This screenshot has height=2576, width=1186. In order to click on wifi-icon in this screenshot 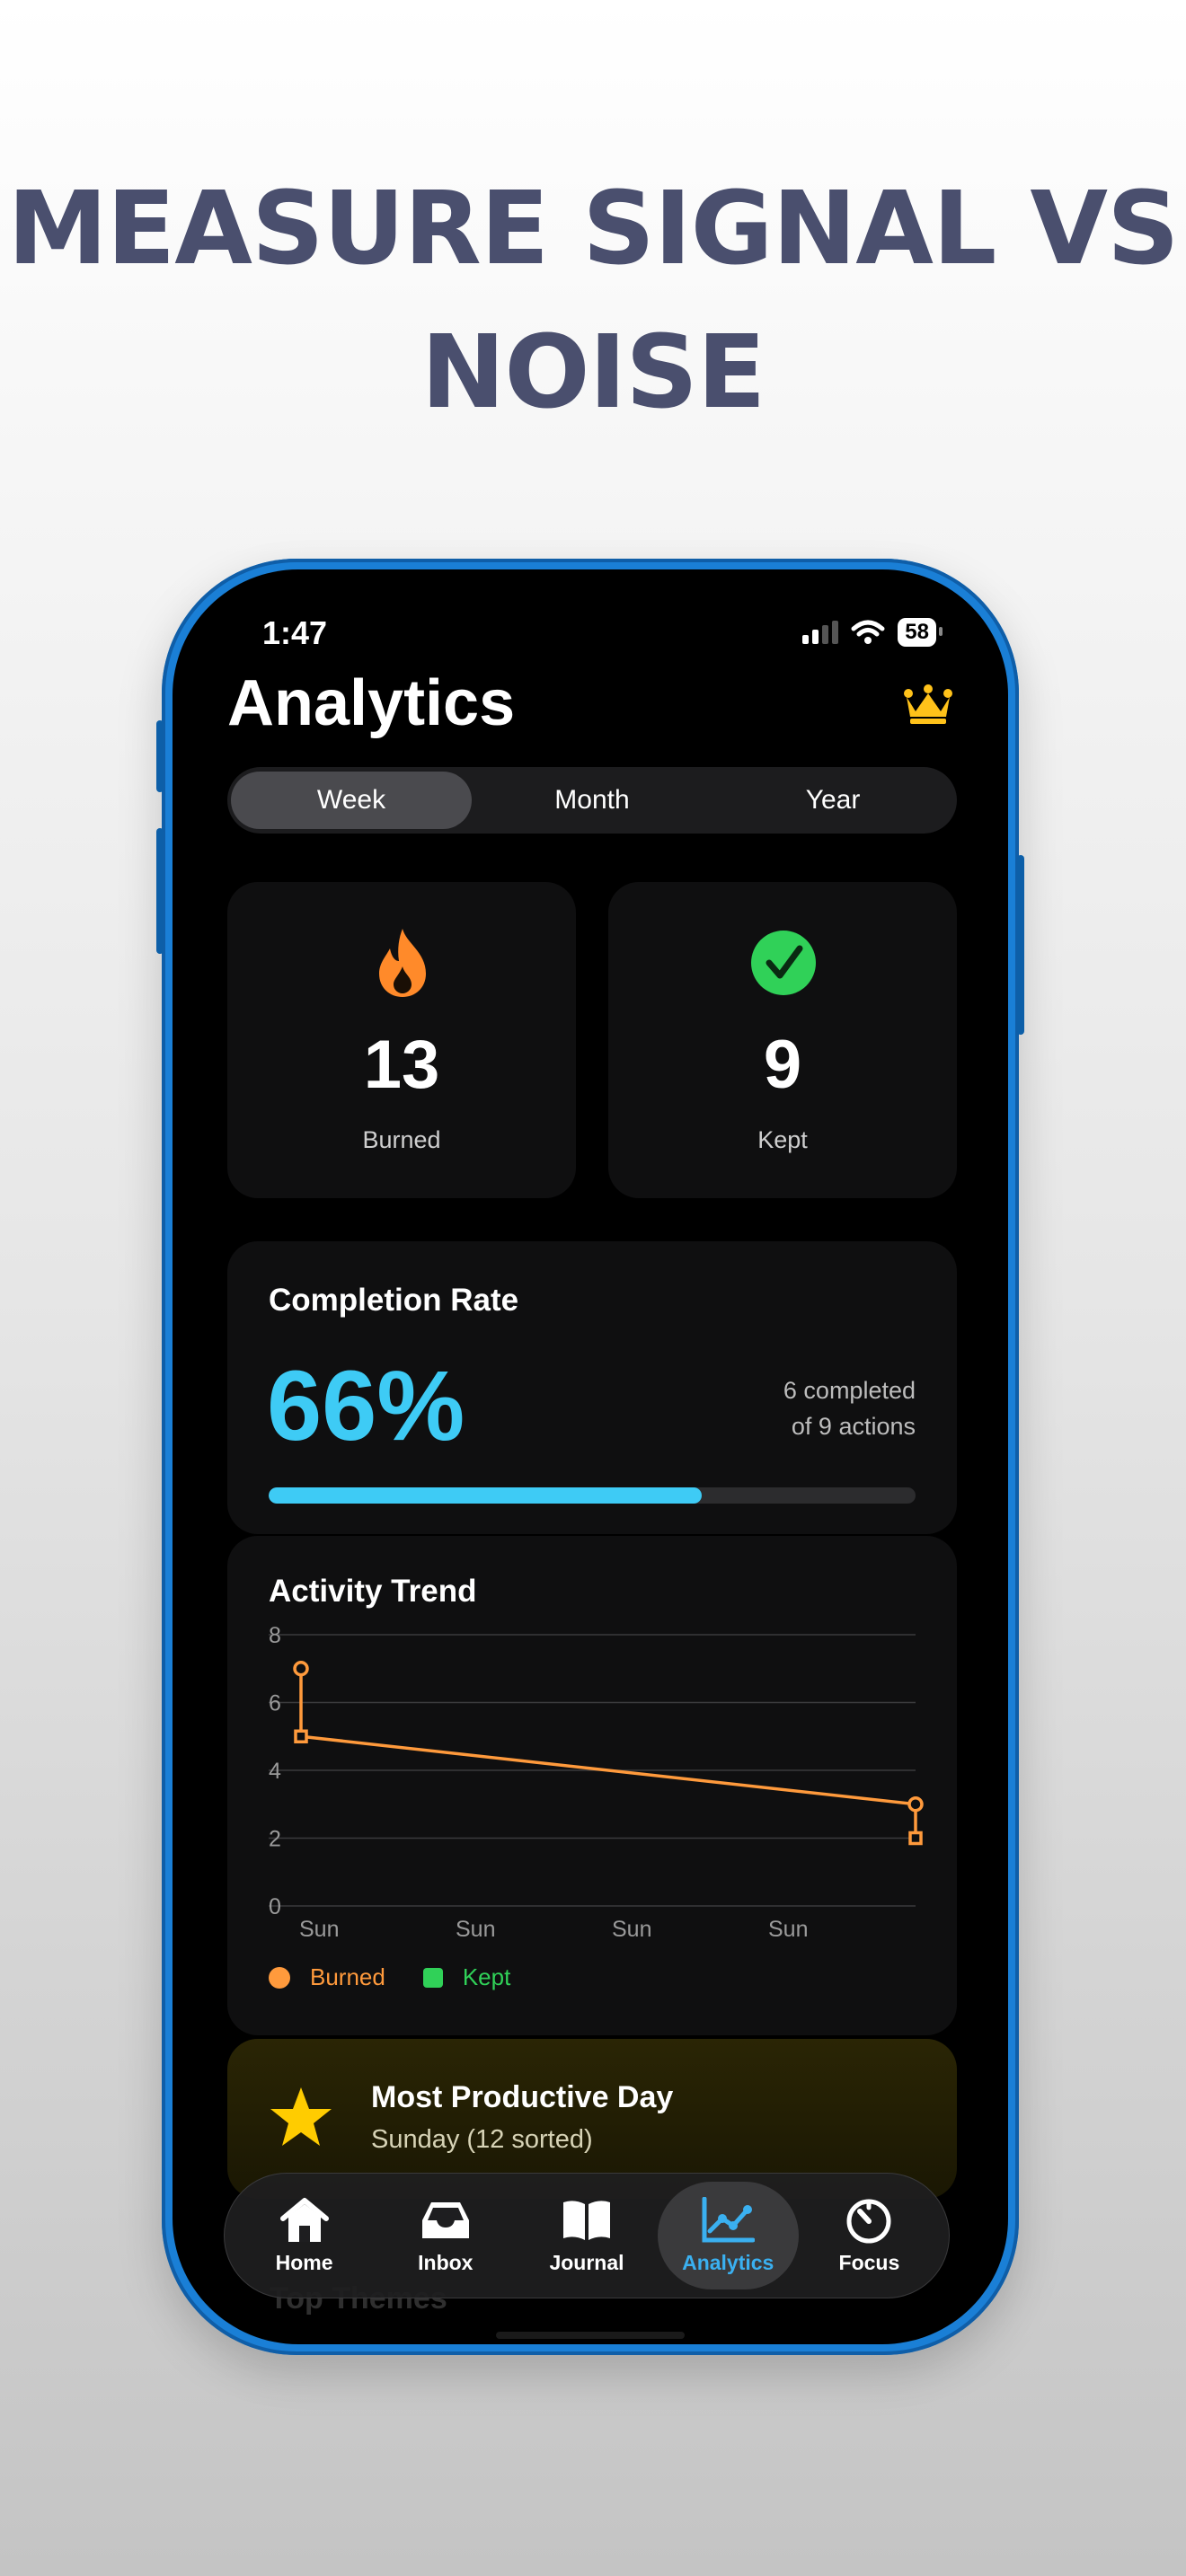, I will do `click(868, 632)`.